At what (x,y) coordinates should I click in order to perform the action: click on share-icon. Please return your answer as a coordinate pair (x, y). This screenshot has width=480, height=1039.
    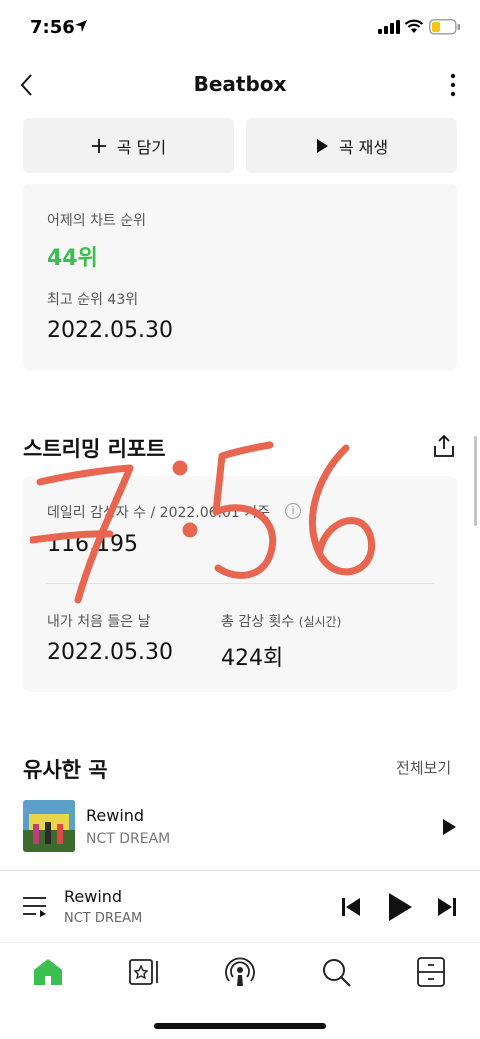
    Looking at the image, I should click on (444, 446).